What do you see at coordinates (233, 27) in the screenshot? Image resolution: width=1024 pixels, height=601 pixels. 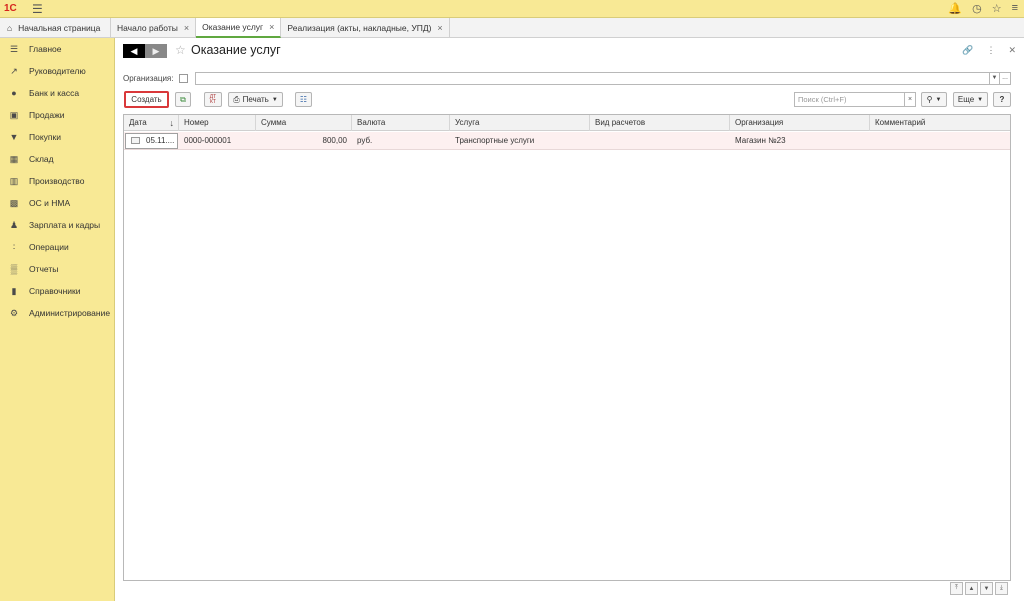 I see `tab-label: Оказание услуг` at bounding box center [233, 27].